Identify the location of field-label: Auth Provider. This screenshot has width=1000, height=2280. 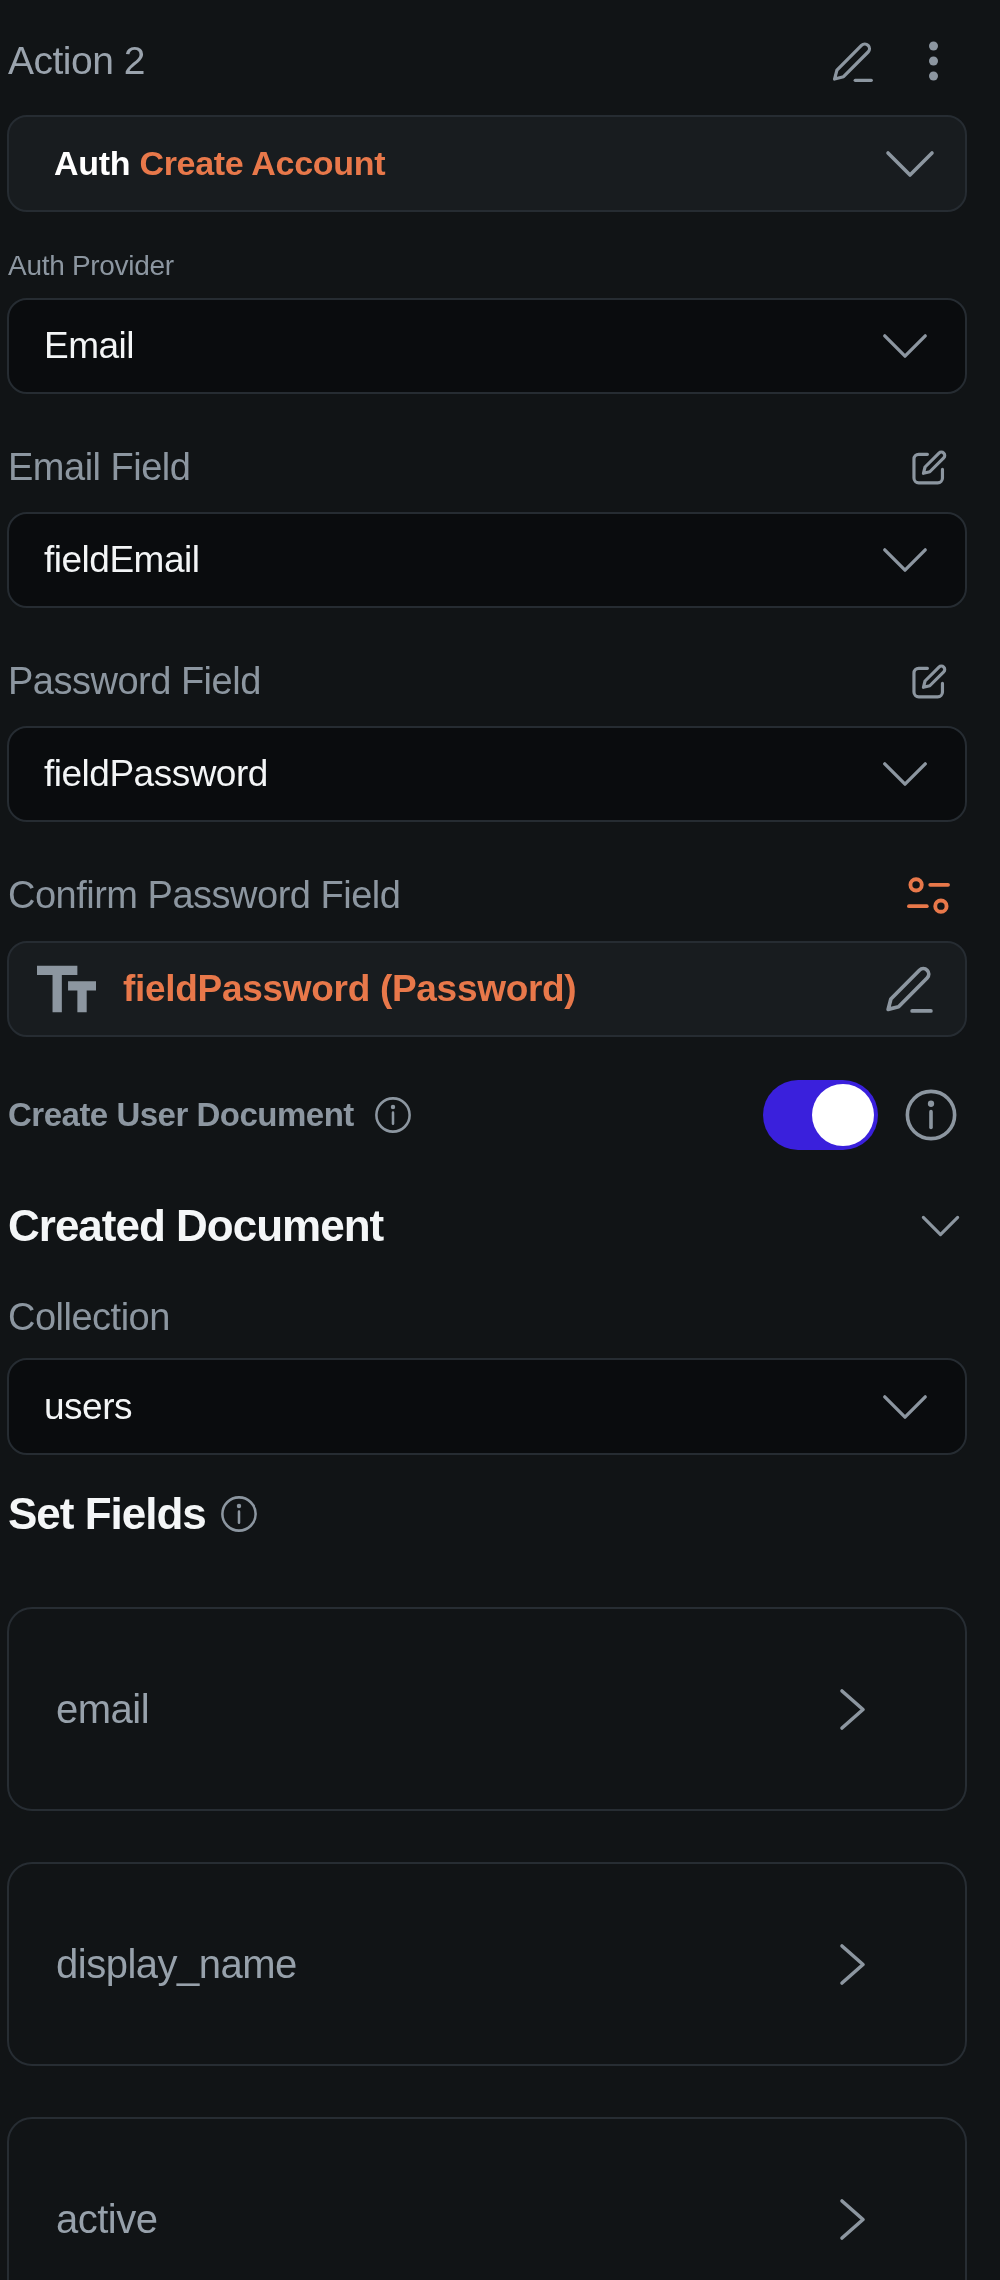
(91, 266).